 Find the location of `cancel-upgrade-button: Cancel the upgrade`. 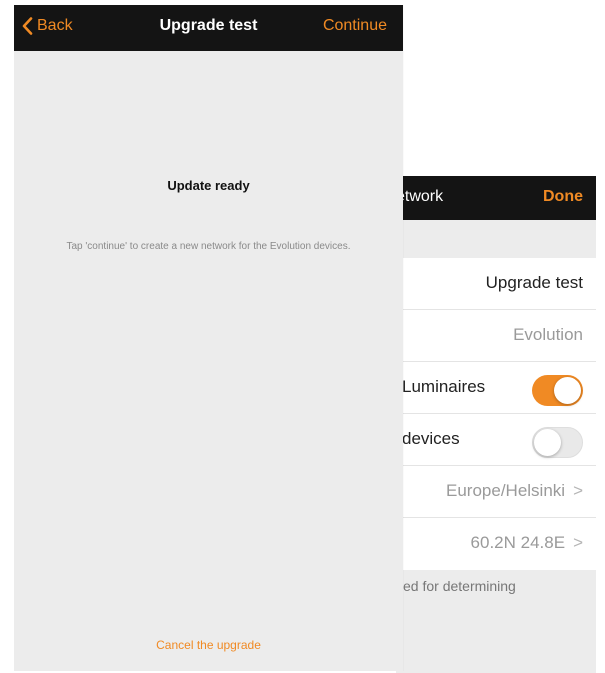

cancel-upgrade-button: Cancel the upgrade is located at coordinates (208, 645).